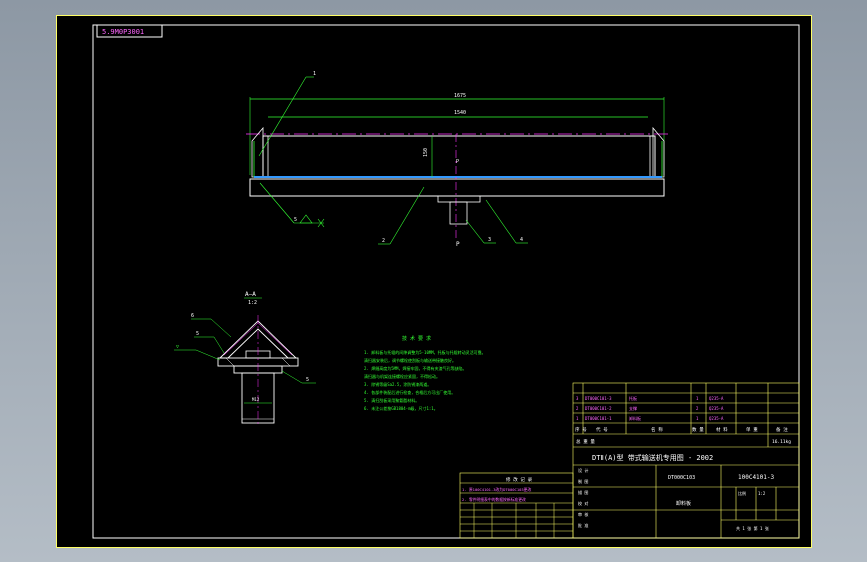  I want to click on bom-row-2-no: 2, so click(577, 408).